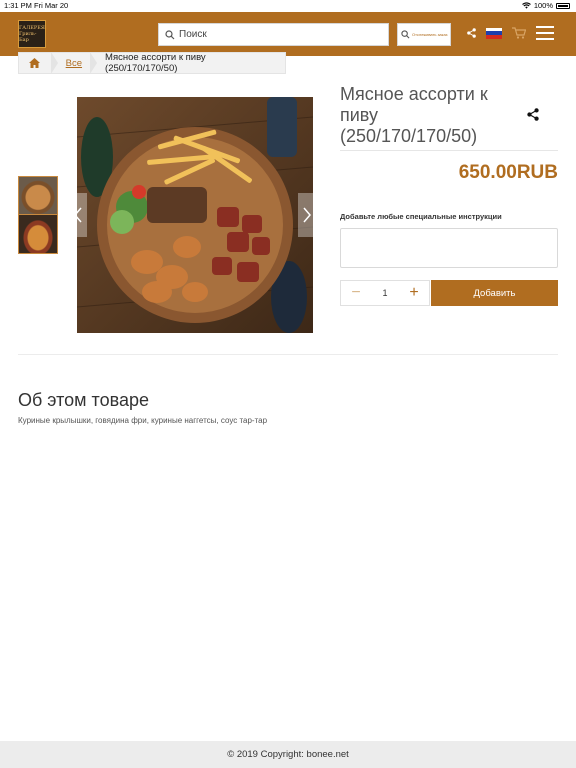 The width and height of the screenshot is (576, 768). I want to click on carousel-prev-button, so click(78, 215).